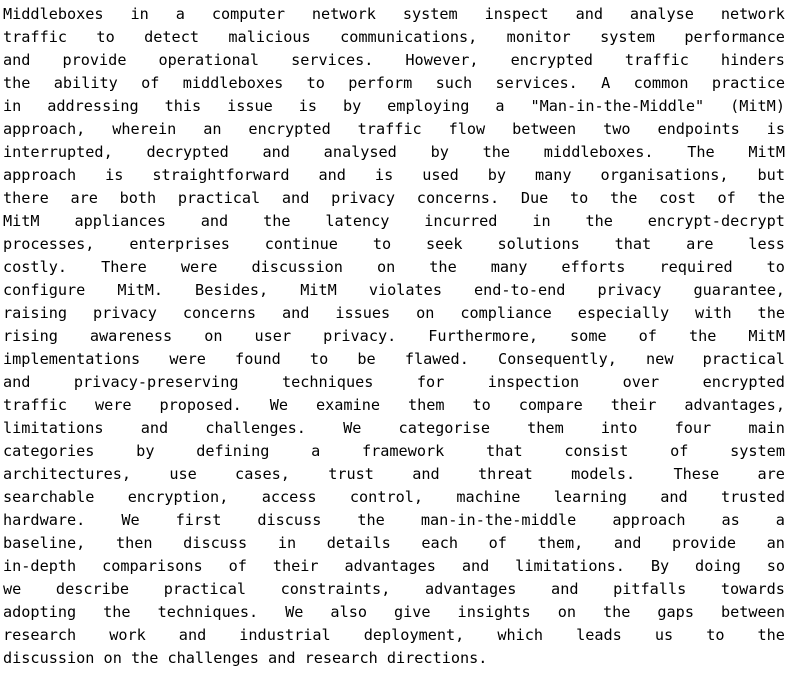  I want to click on word: operational, so click(209, 60).